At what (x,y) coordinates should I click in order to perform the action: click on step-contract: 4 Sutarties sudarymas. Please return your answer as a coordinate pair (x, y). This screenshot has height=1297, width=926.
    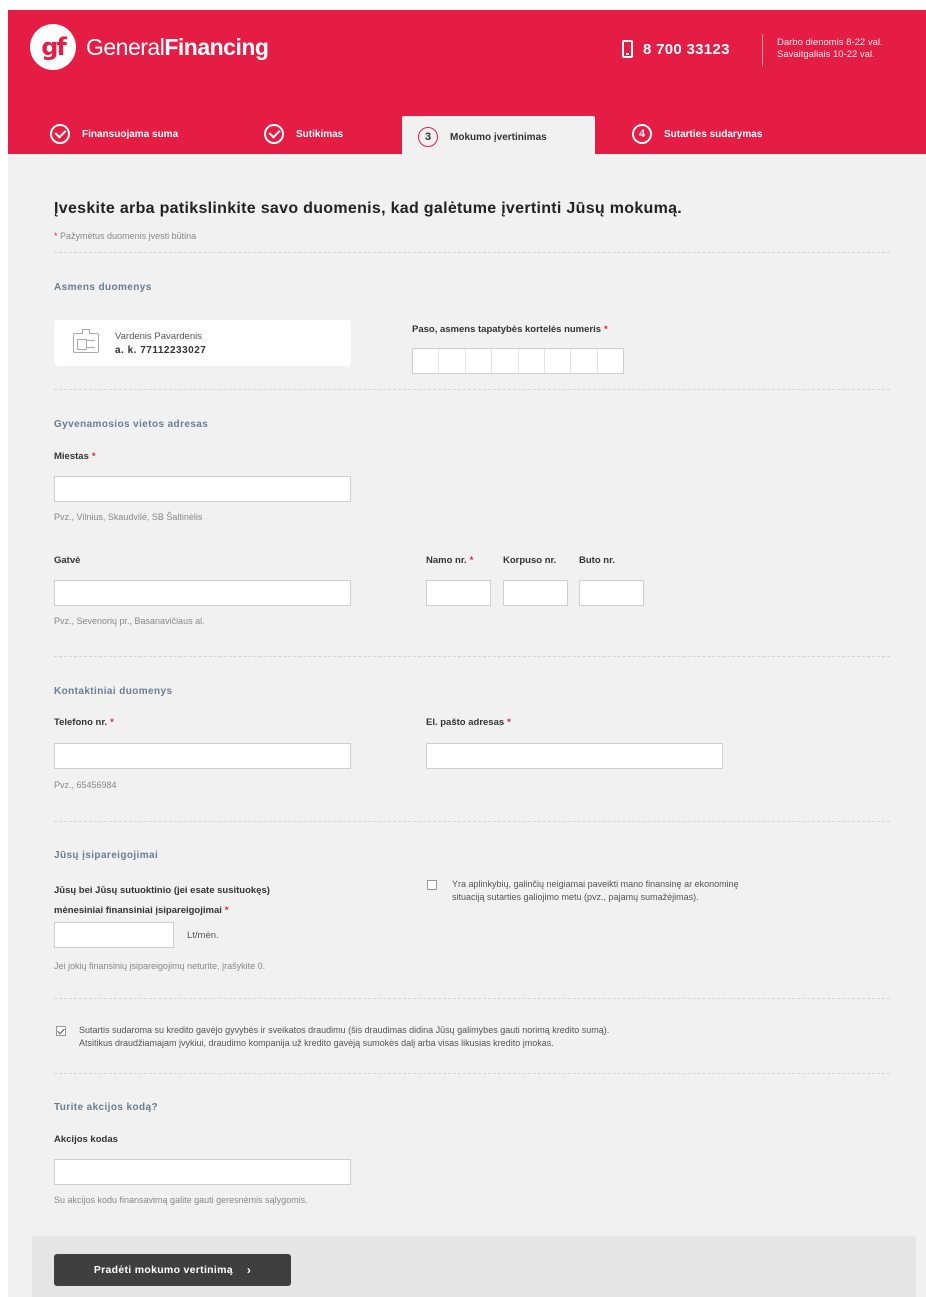
    Looking at the image, I should click on (697, 134).